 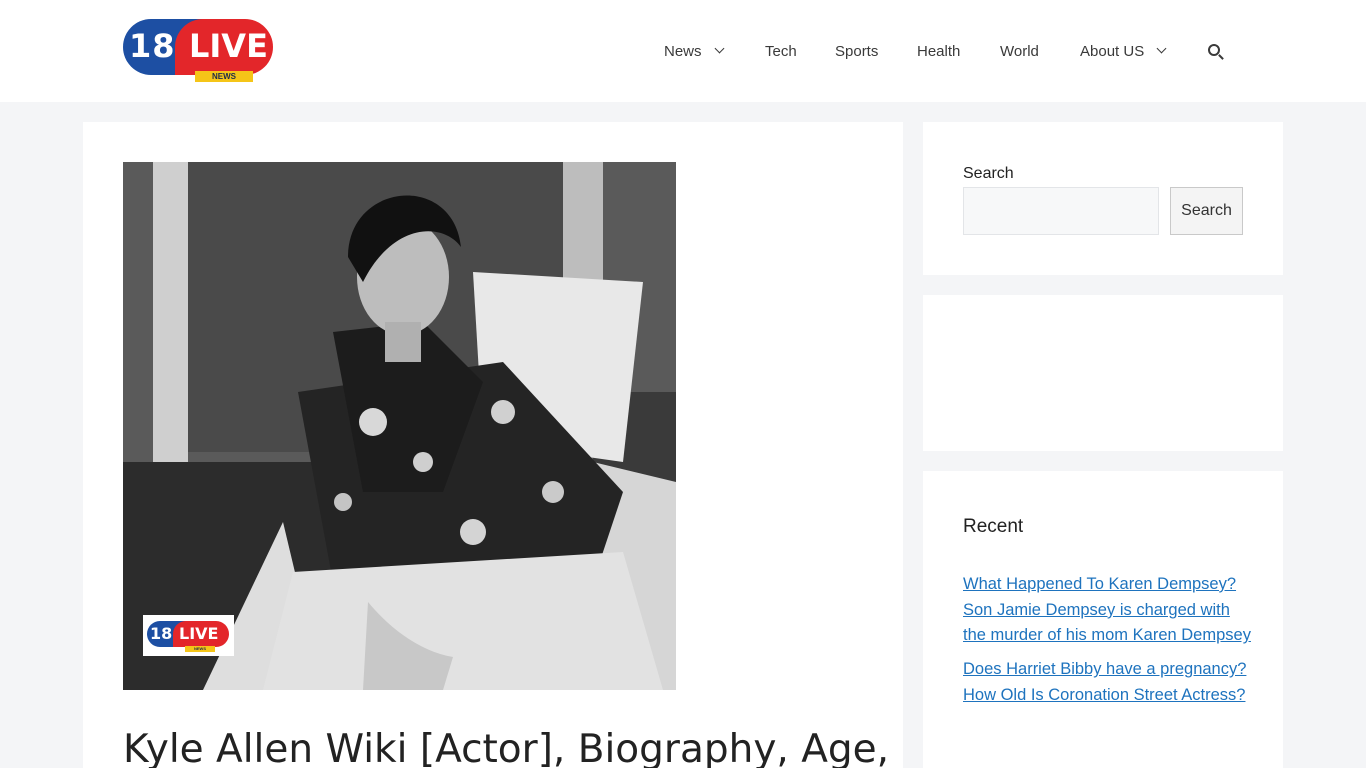 What do you see at coordinates (1216, 52) in the screenshot?
I see `search-icon` at bounding box center [1216, 52].